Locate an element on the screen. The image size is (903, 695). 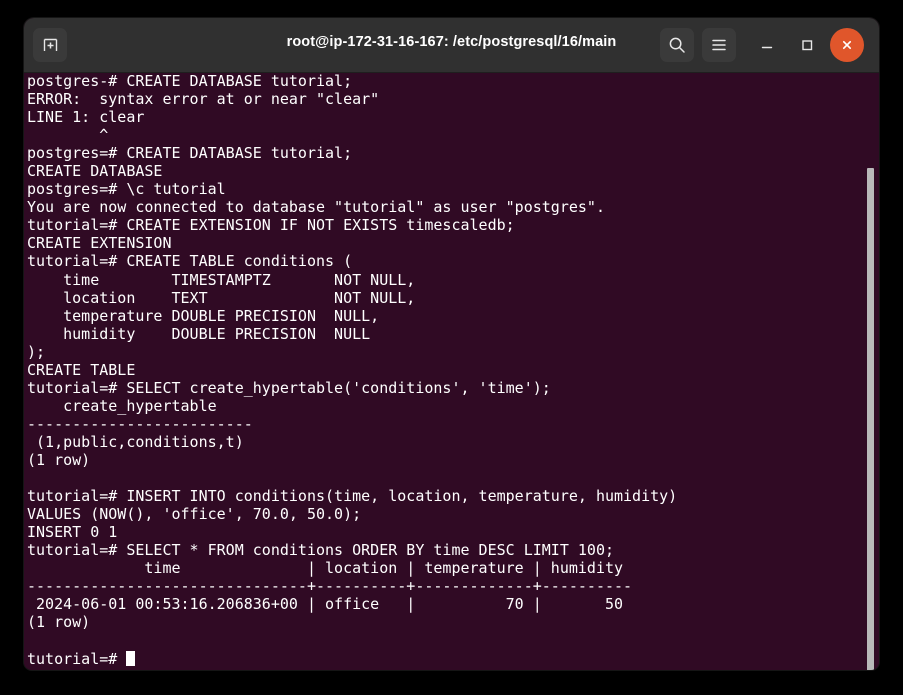
close-icon is located at coordinates (847, 45).